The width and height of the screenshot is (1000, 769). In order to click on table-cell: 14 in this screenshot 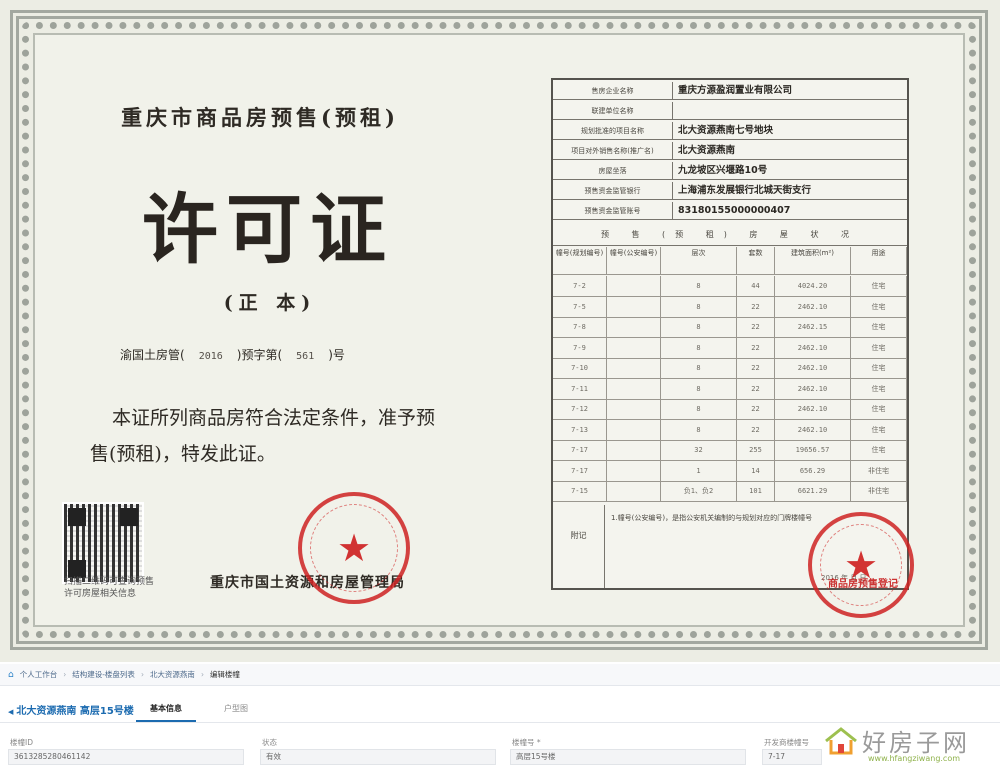, I will do `click(756, 470)`.